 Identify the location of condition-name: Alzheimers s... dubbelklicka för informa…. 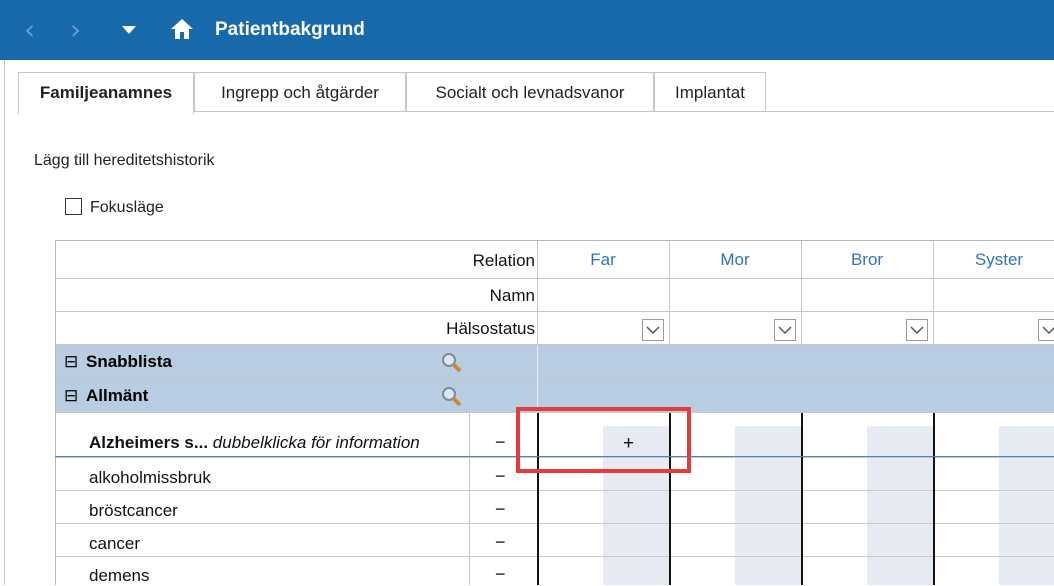
(254, 443).